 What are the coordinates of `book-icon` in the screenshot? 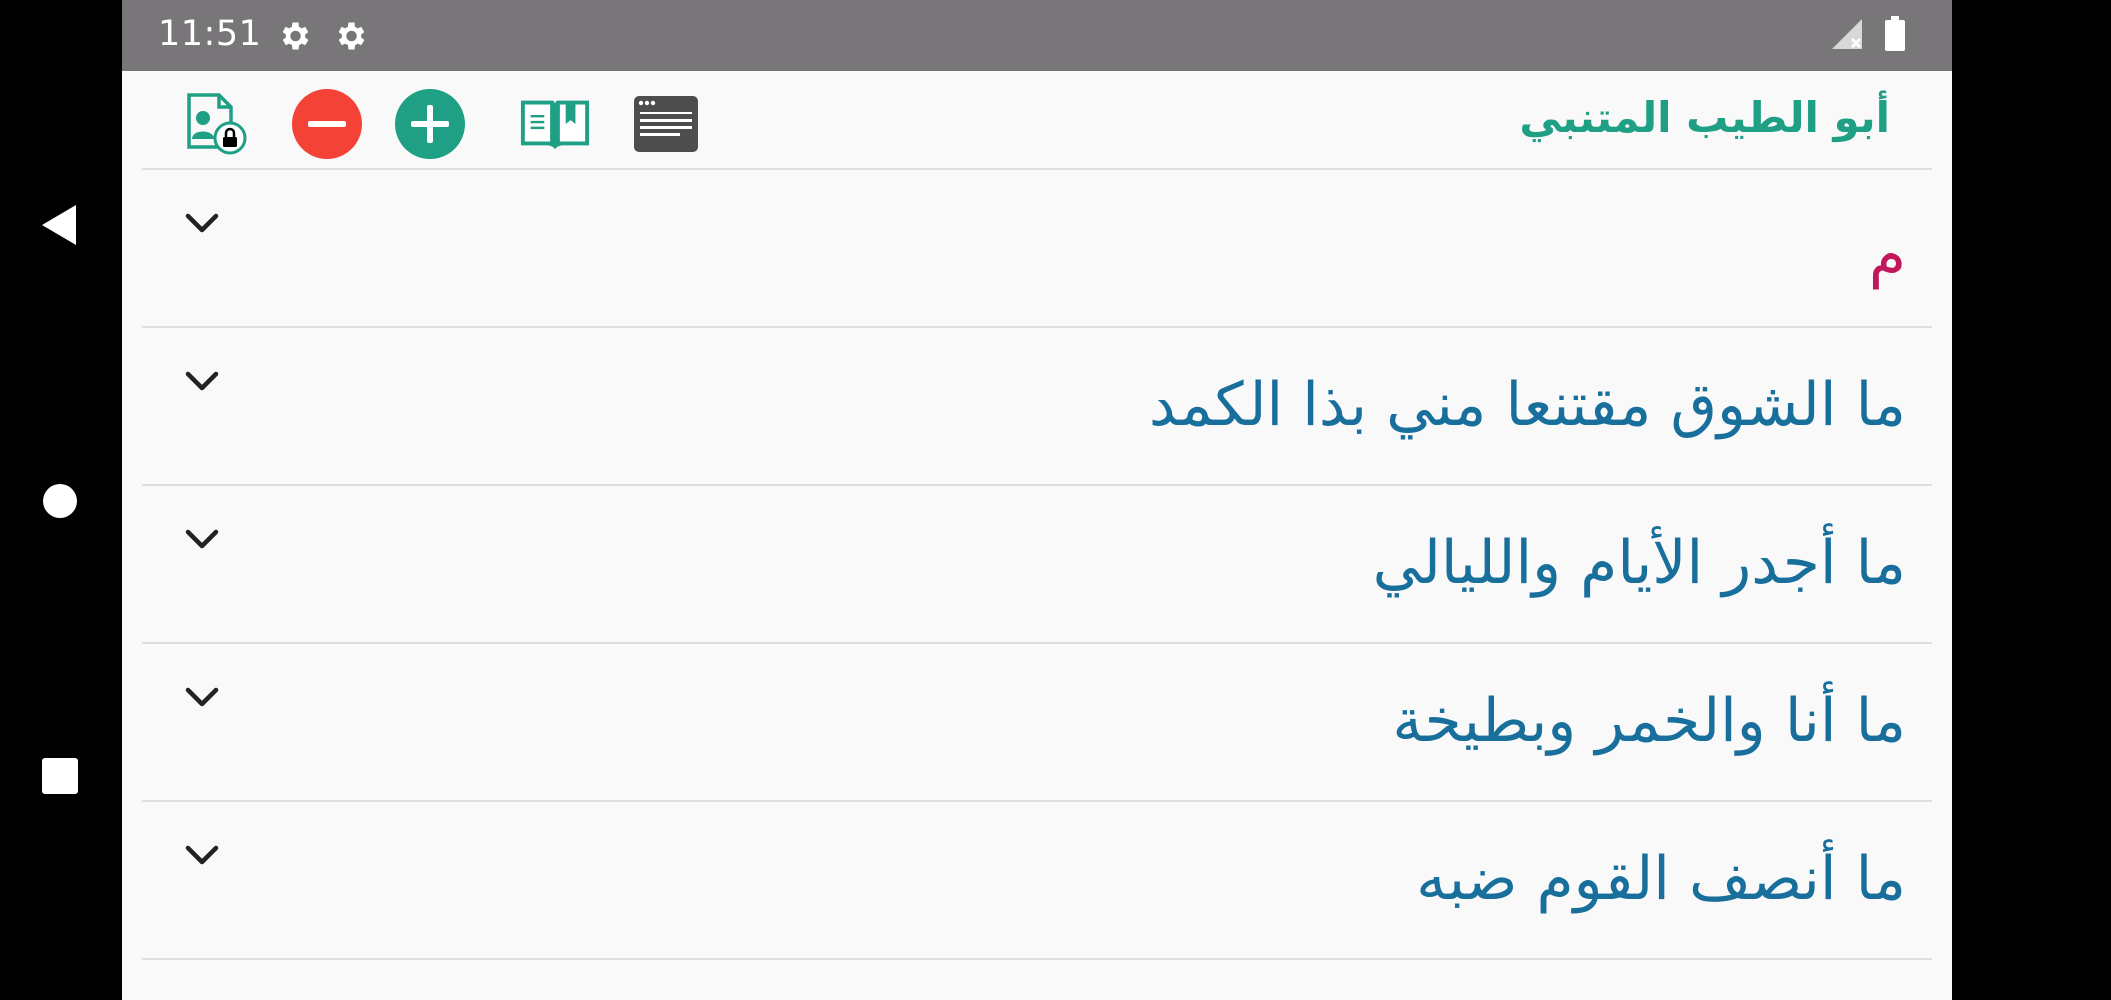 It's located at (555, 125).